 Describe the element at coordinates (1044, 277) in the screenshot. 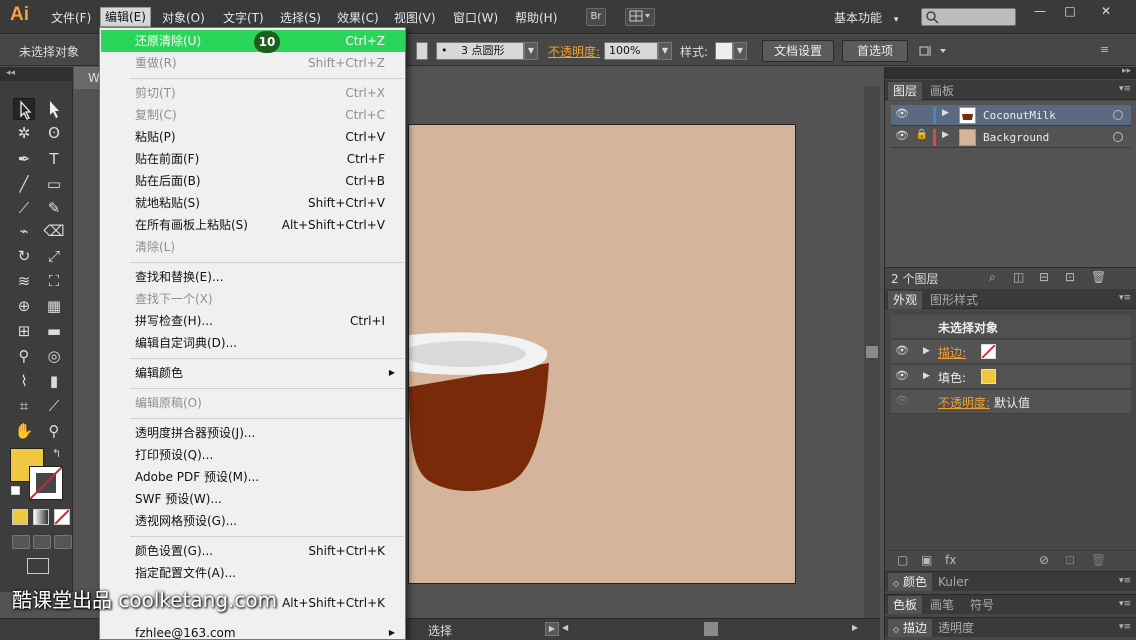

I see `new-sublayer-icon: ⊟` at that location.